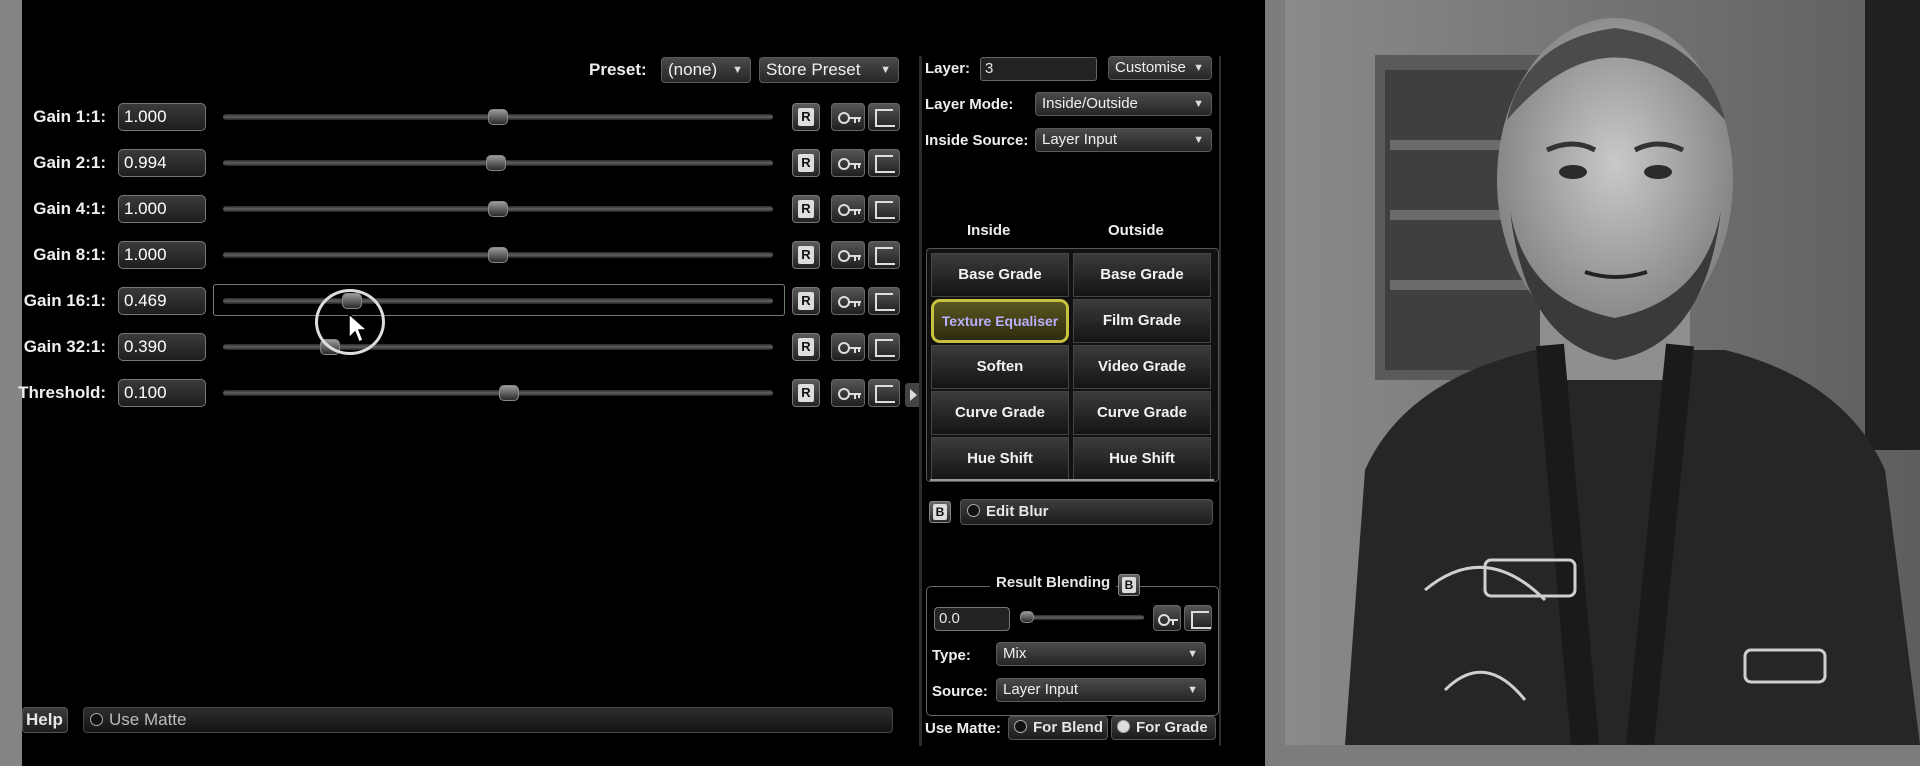  What do you see at coordinates (1086, 512) in the screenshot?
I see `edit-blur-toggle: Edit Blur` at bounding box center [1086, 512].